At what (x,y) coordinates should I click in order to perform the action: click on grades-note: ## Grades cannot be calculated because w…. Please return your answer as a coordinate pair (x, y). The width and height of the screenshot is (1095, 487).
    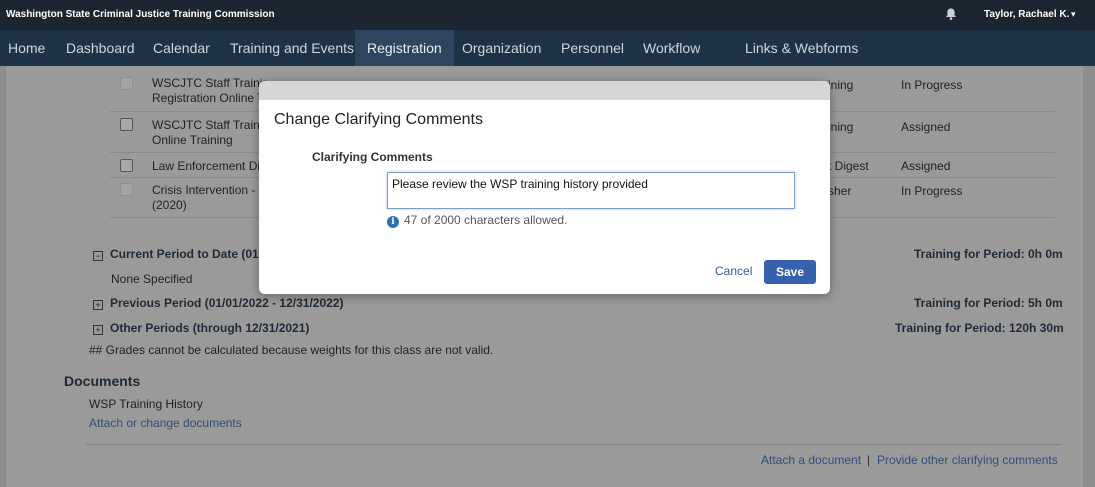
    Looking at the image, I should click on (291, 350).